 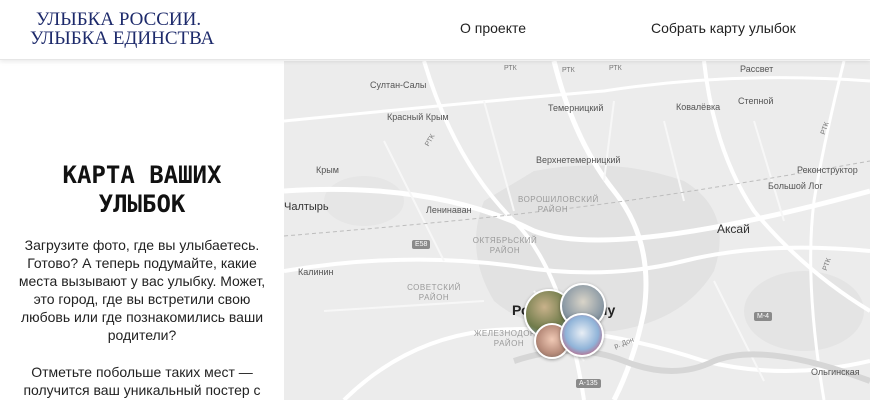 What do you see at coordinates (119, 19) in the screenshot?
I see `logo-line-1: УЛЫБКА РОССИИ.` at bounding box center [119, 19].